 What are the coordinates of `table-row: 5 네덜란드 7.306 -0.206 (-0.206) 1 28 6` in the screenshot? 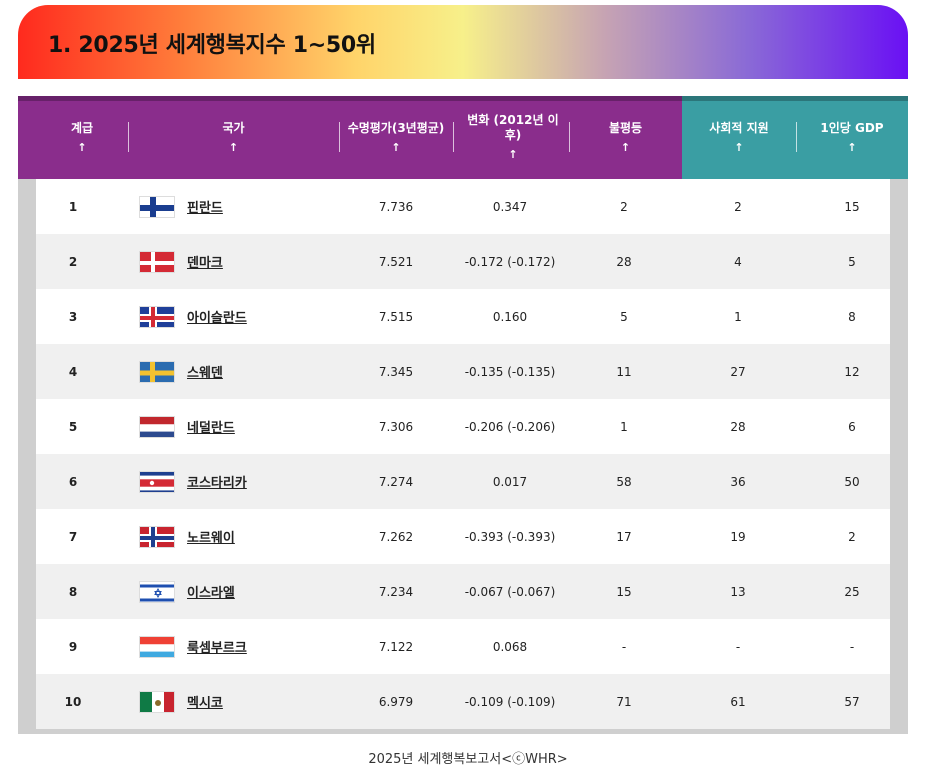 It's located at (463, 426).